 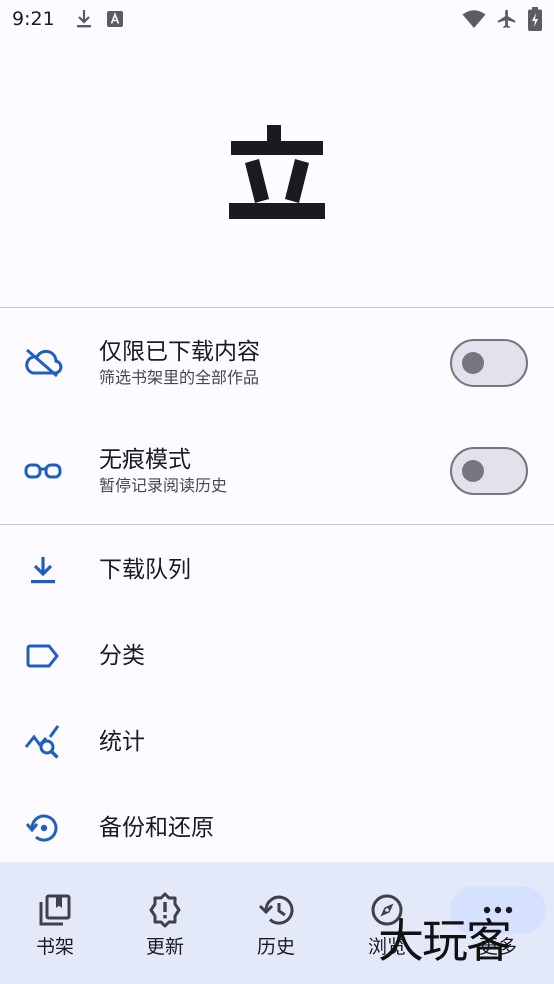 I want to click on toggle-row-incognito: 无痕模式 暂停记录阅读历史, so click(x=277, y=471).